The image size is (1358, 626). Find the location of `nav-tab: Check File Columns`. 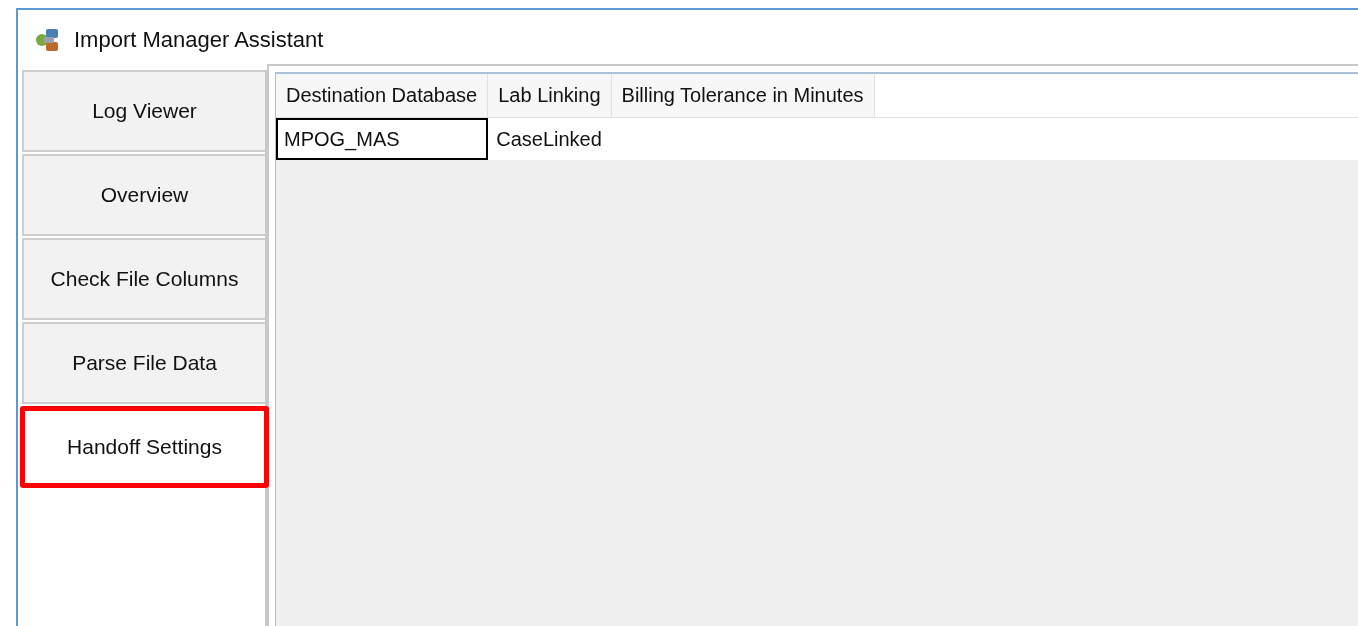

nav-tab: Check File Columns is located at coordinates (143, 279).